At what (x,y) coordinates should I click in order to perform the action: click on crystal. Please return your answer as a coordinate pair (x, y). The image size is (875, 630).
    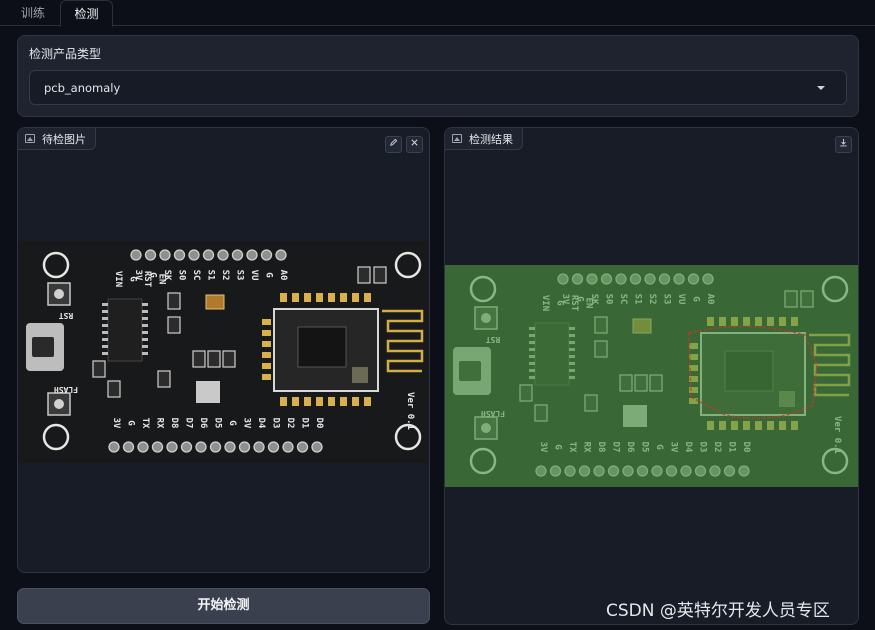
    Looking at the image, I should click on (360, 375).